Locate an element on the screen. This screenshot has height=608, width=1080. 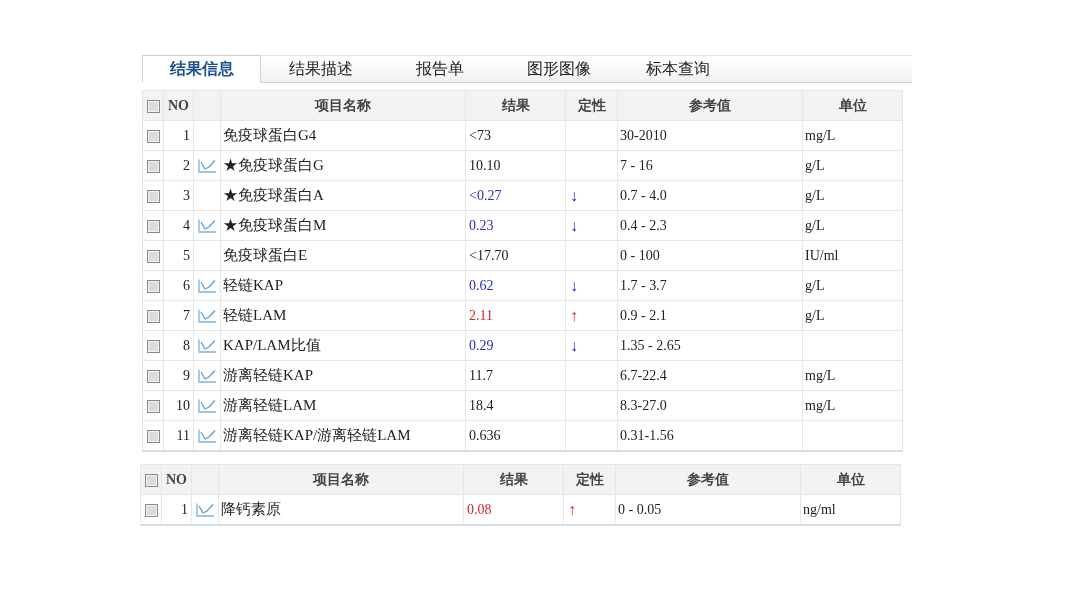
table-cell: 降钙素原 is located at coordinates (341, 509).